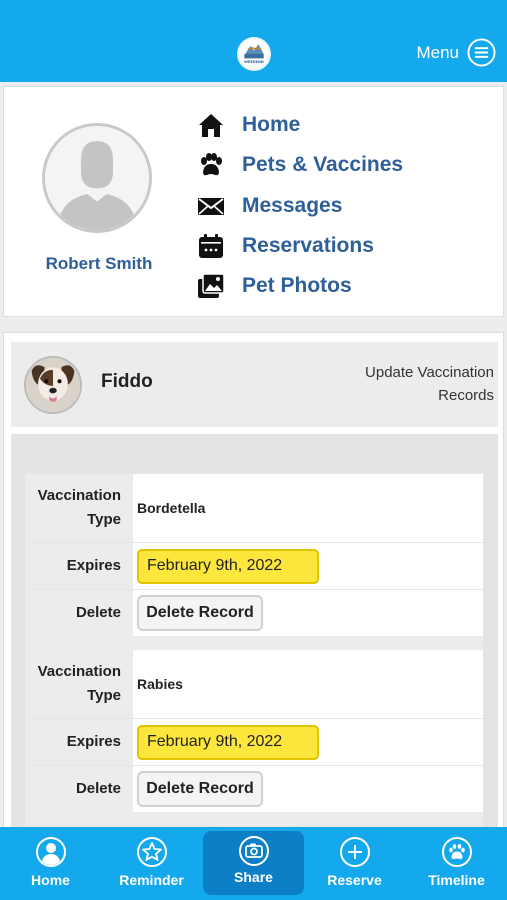 The height and width of the screenshot is (900, 507). What do you see at coordinates (97, 178) in the screenshot?
I see `user-silhouette-icon` at bounding box center [97, 178].